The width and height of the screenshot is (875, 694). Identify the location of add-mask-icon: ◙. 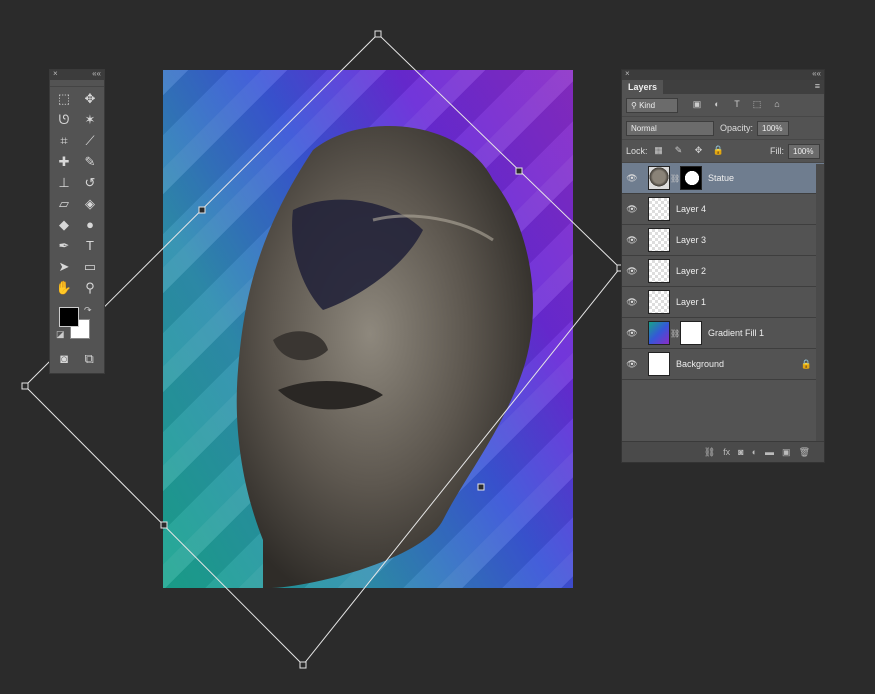
(740, 452).